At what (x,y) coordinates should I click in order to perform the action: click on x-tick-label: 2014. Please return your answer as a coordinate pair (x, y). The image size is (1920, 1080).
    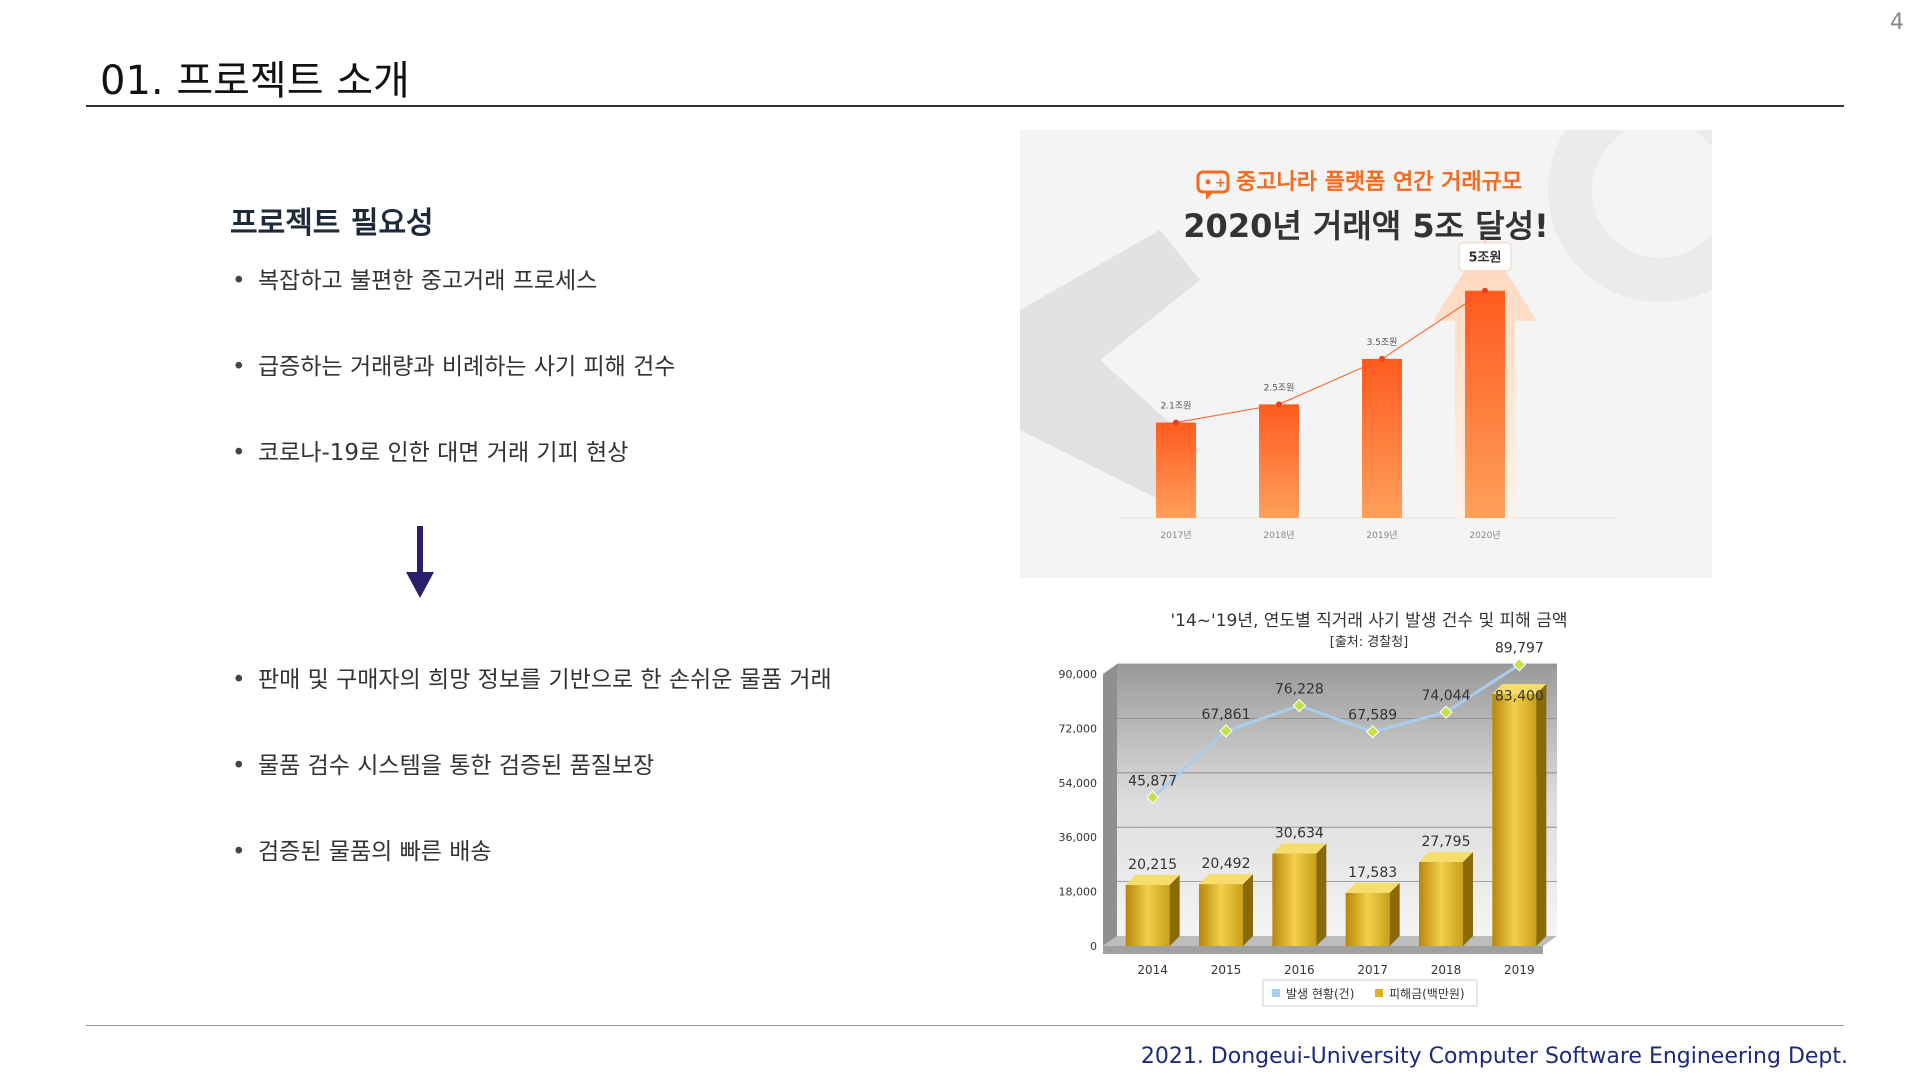
    Looking at the image, I should click on (1152, 970).